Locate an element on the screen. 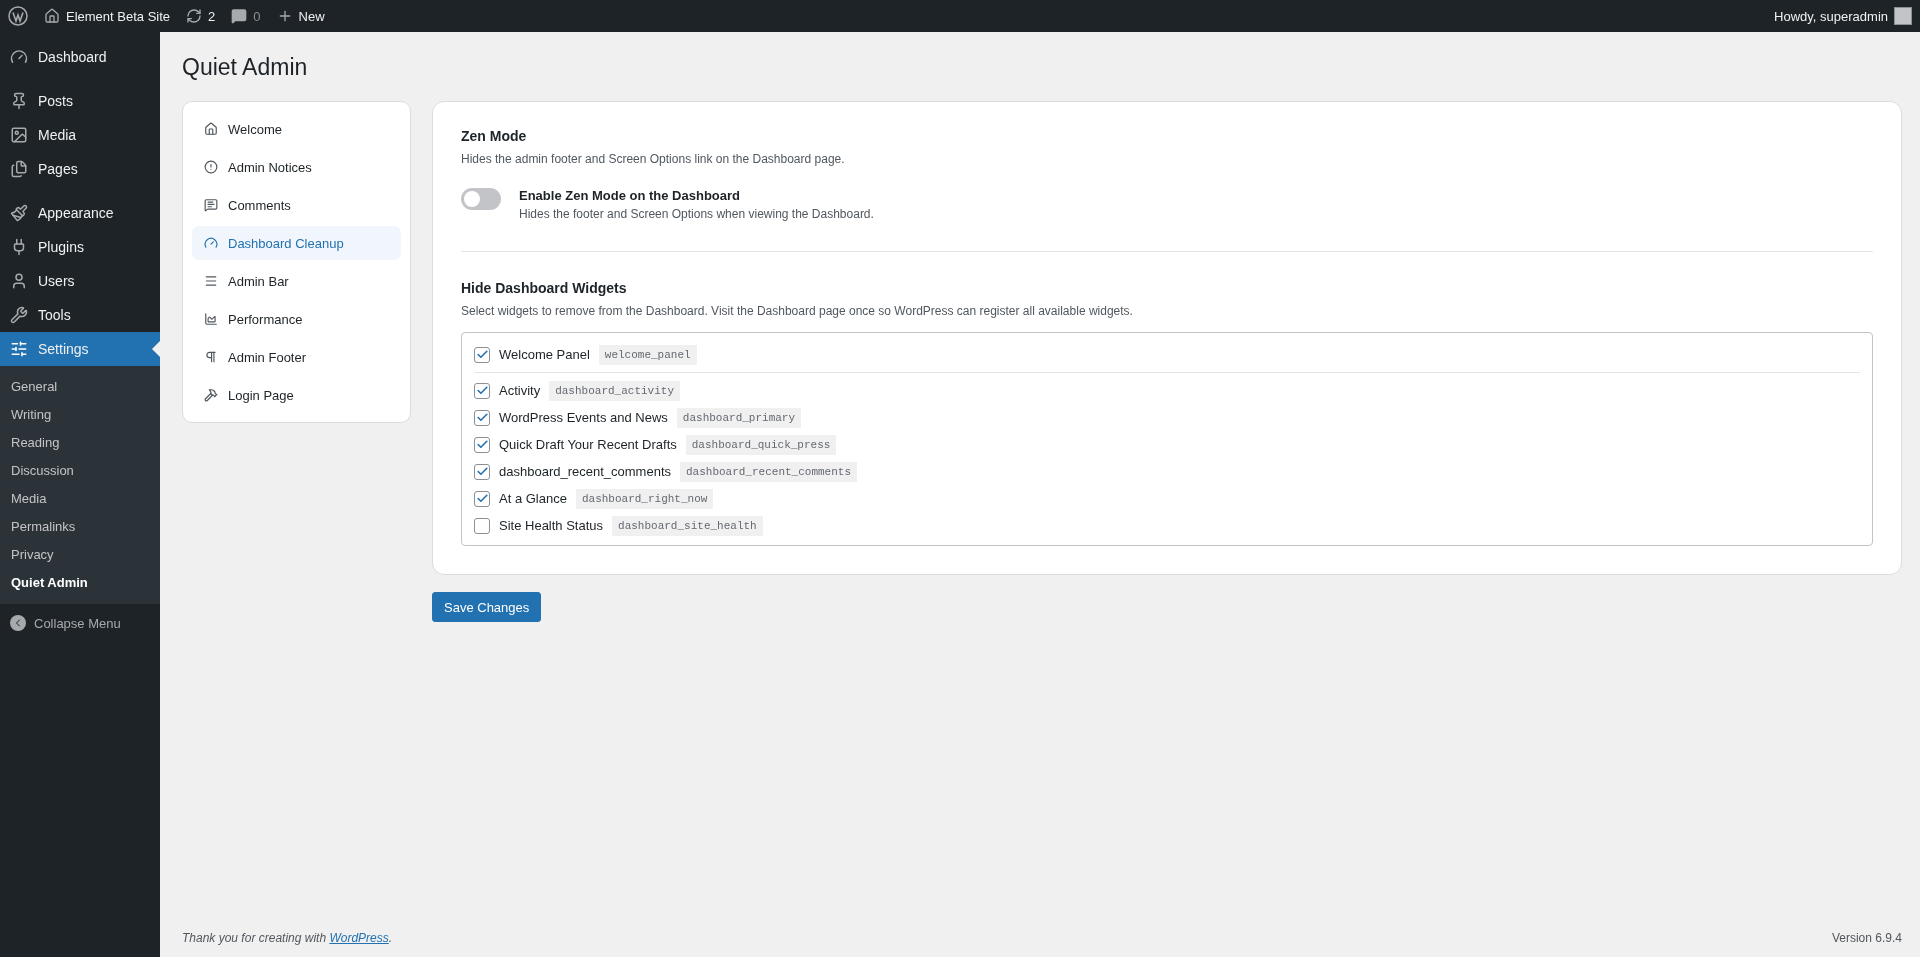 The width and height of the screenshot is (1920, 957). submenu-item: General is located at coordinates (80, 386).